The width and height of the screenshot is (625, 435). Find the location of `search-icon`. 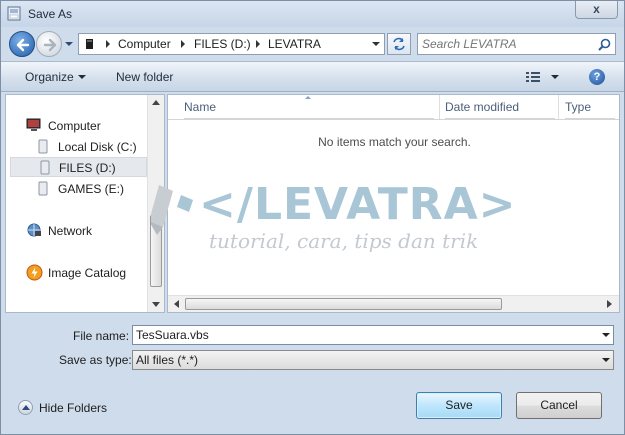

search-icon is located at coordinates (604, 44).